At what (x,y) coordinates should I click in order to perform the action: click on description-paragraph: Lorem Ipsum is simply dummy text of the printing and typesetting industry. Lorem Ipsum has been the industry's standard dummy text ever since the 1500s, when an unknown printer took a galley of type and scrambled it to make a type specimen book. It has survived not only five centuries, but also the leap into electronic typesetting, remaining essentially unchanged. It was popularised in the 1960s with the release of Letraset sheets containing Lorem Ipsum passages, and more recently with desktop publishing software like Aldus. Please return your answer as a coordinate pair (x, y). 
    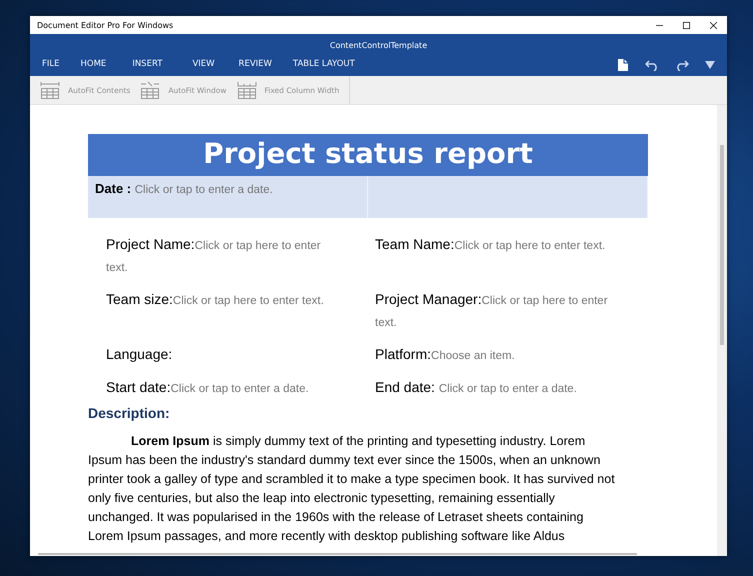
    Looking at the image, I should click on (352, 489).